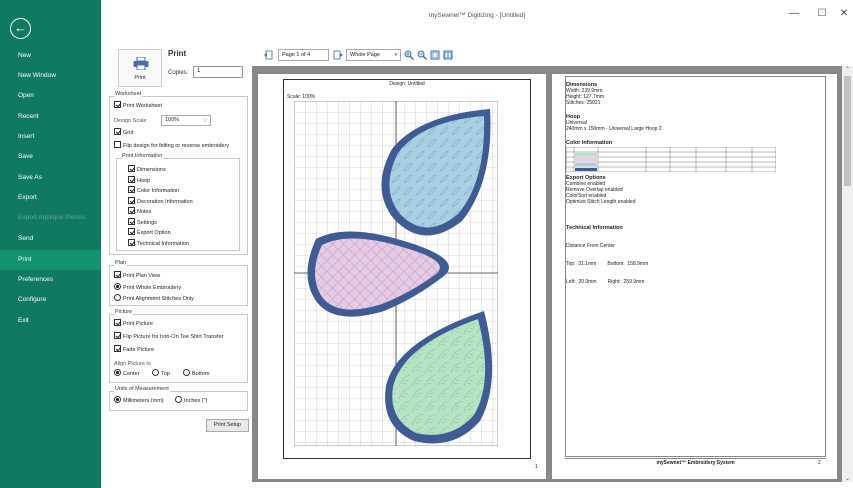 This screenshot has height=488, width=853. What do you see at coordinates (160, 202) in the screenshot?
I see `decoration-information-checkbox: Decoration Information` at bounding box center [160, 202].